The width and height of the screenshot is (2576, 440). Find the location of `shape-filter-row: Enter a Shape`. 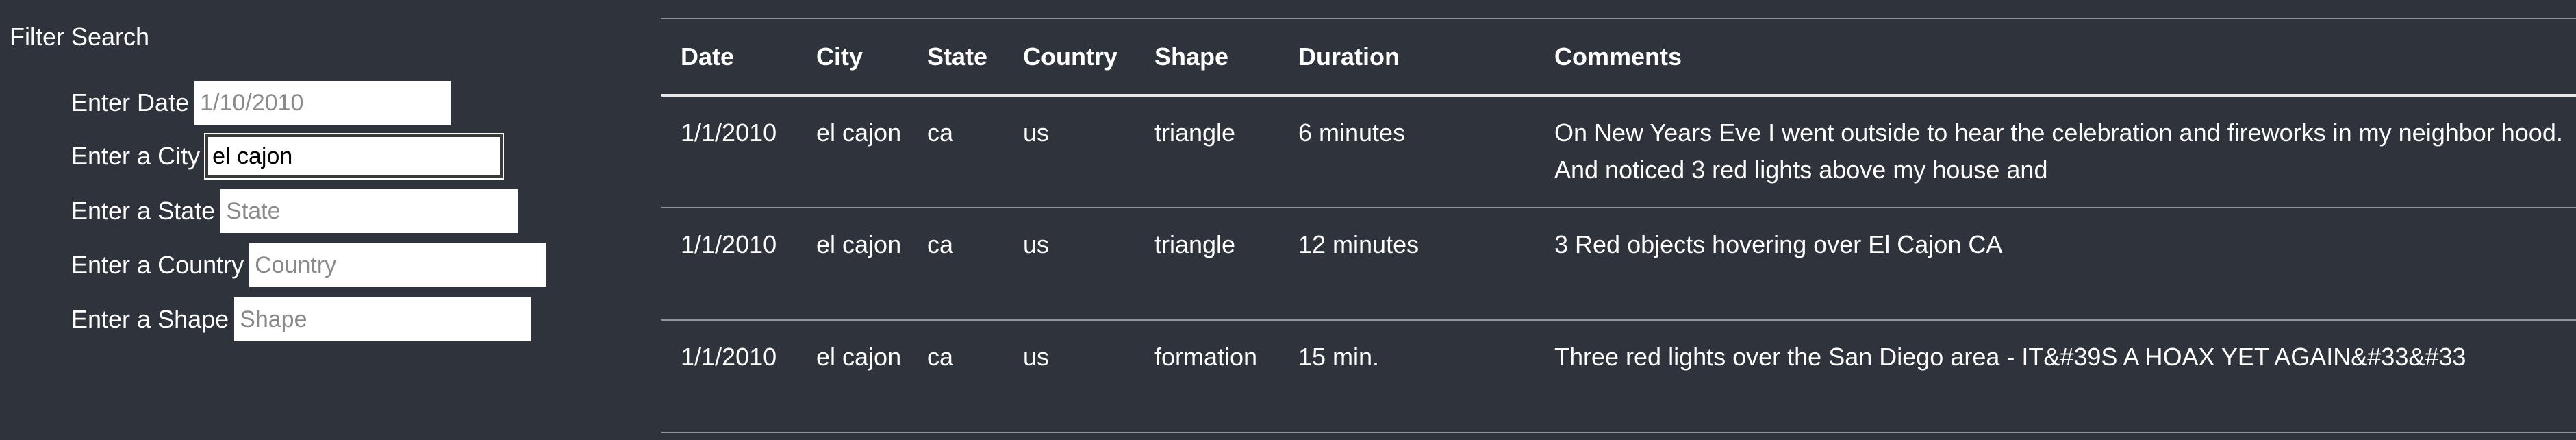

shape-filter-row: Enter a Shape is located at coordinates (301, 319).